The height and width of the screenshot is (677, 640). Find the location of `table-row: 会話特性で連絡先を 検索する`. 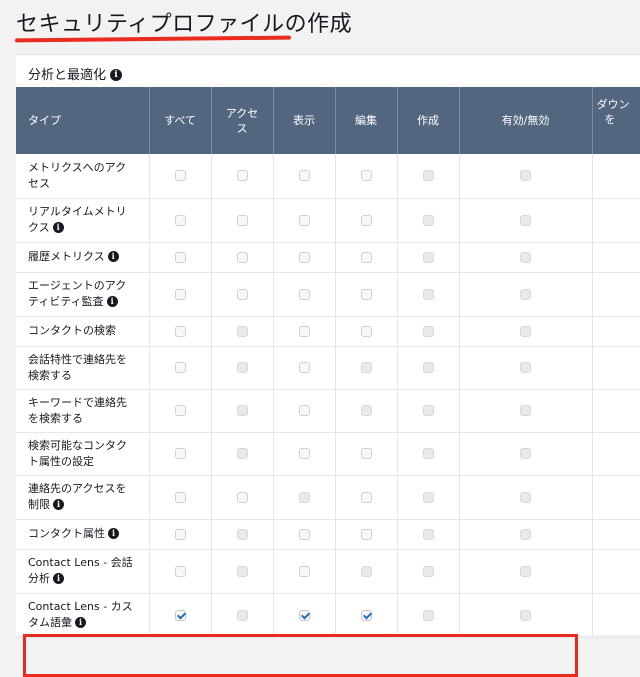

table-row: 会話特性で連絡先を 検索する is located at coordinates (328, 368).